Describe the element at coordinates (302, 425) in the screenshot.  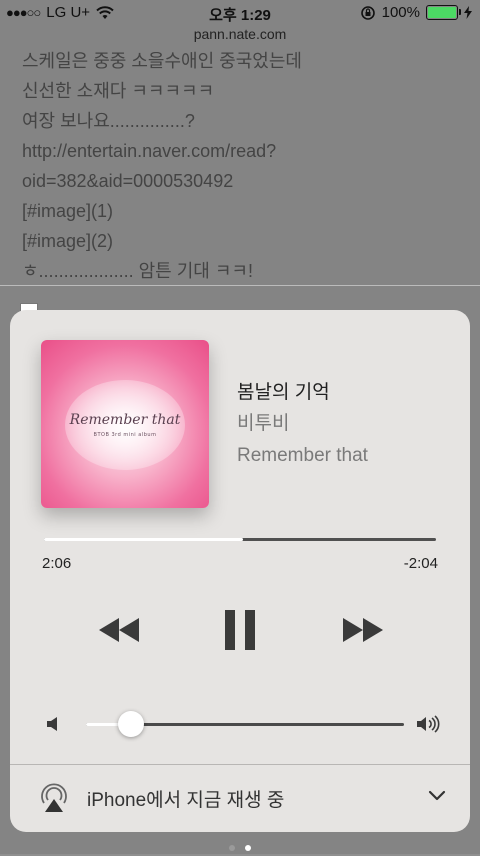
I see `track-info: 봄날의 기억 비투비 Remember that` at that location.